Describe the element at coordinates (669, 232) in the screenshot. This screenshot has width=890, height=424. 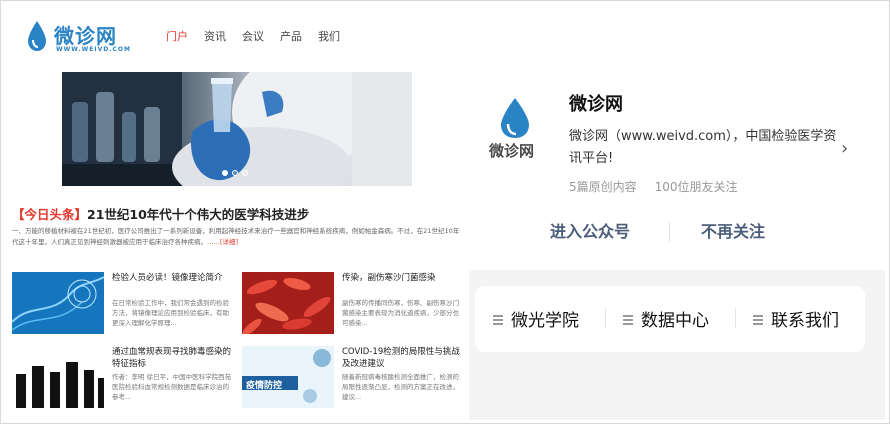
I see `divider` at that location.